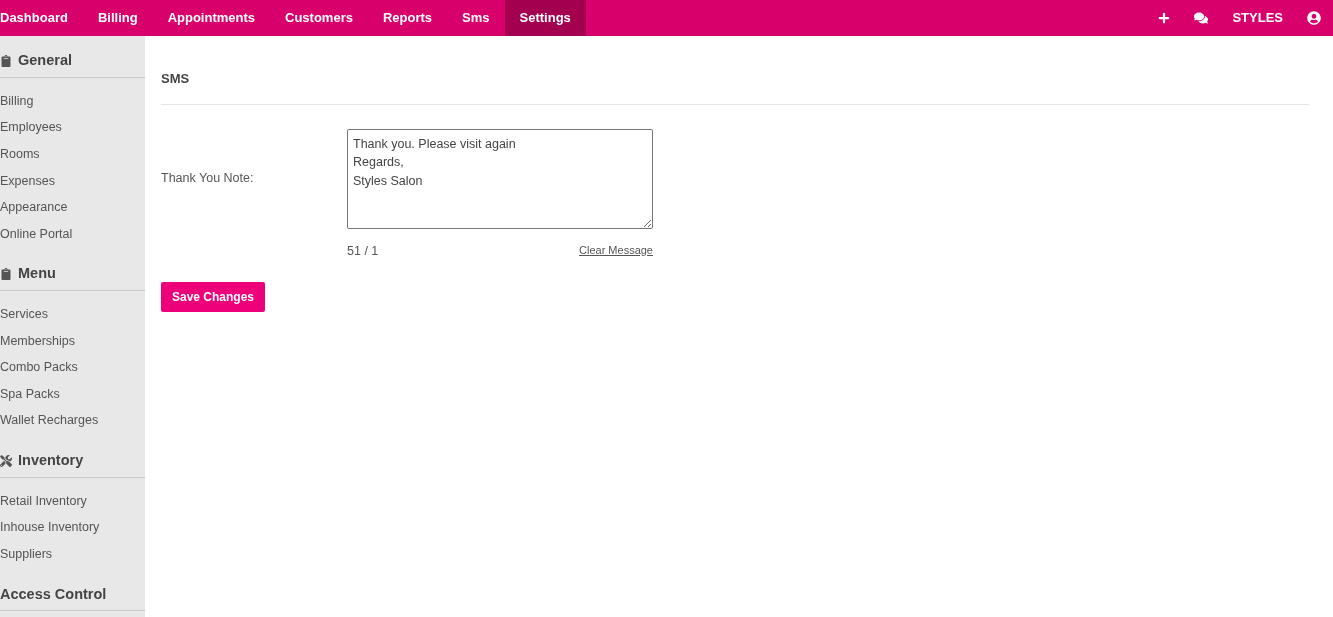 Image resolution: width=1333 pixels, height=617 pixels. I want to click on character-counter: 51 / 1, so click(363, 251).